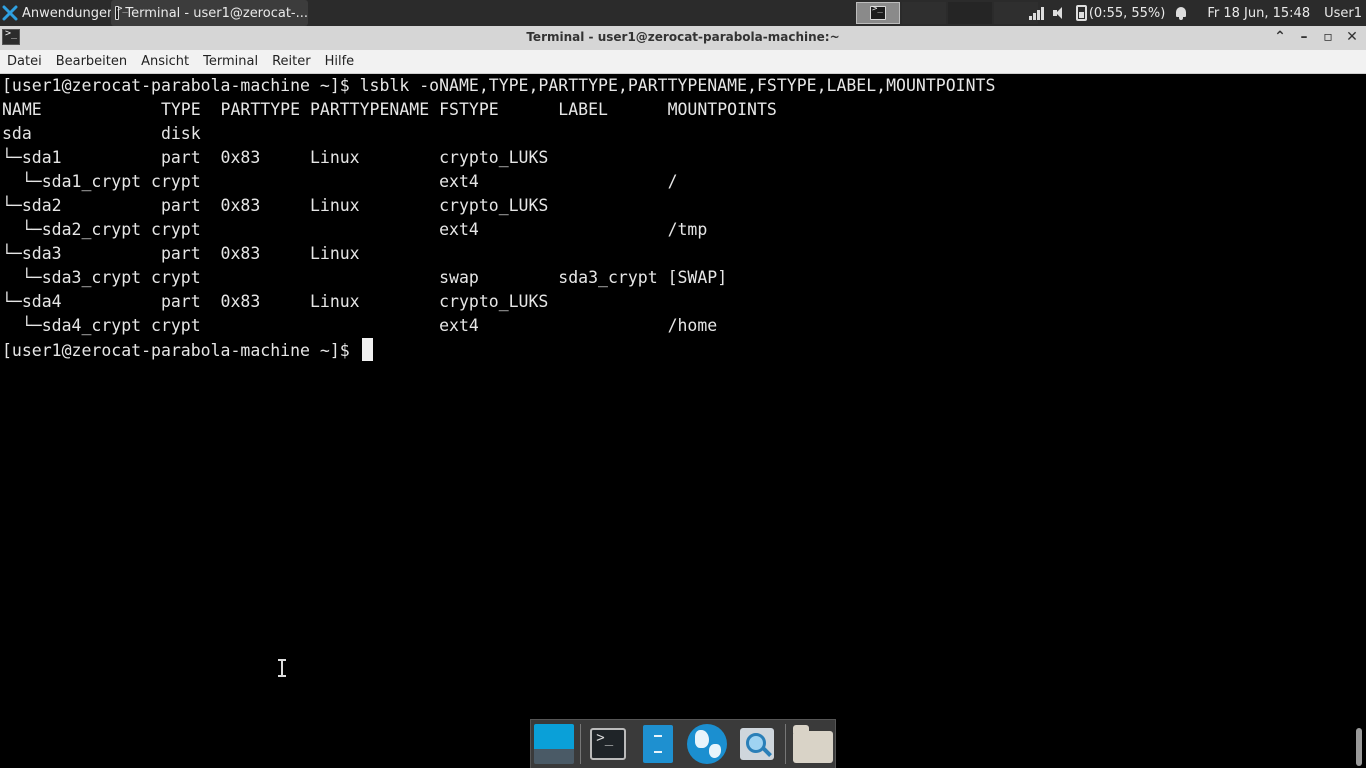 This screenshot has width=1366, height=768. What do you see at coordinates (340, 181) in the screenshot?
I see `table-row: └─sda1_crypt crypt ext4 /` at bounding box center [340, 181].